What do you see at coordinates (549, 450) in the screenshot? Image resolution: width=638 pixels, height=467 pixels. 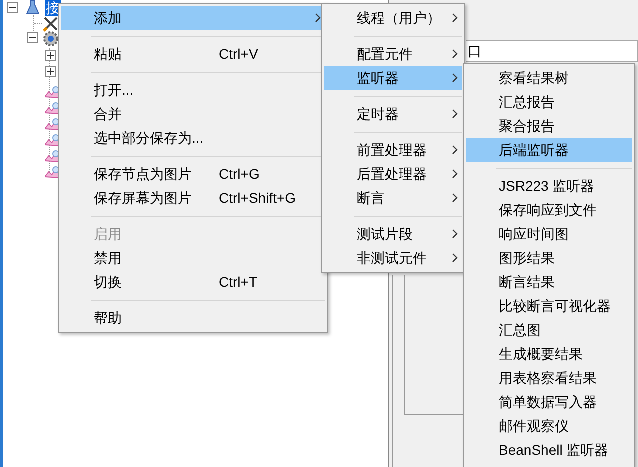 I see `menu-item: BeanShell 监听器` at bounding box center [549, 450].